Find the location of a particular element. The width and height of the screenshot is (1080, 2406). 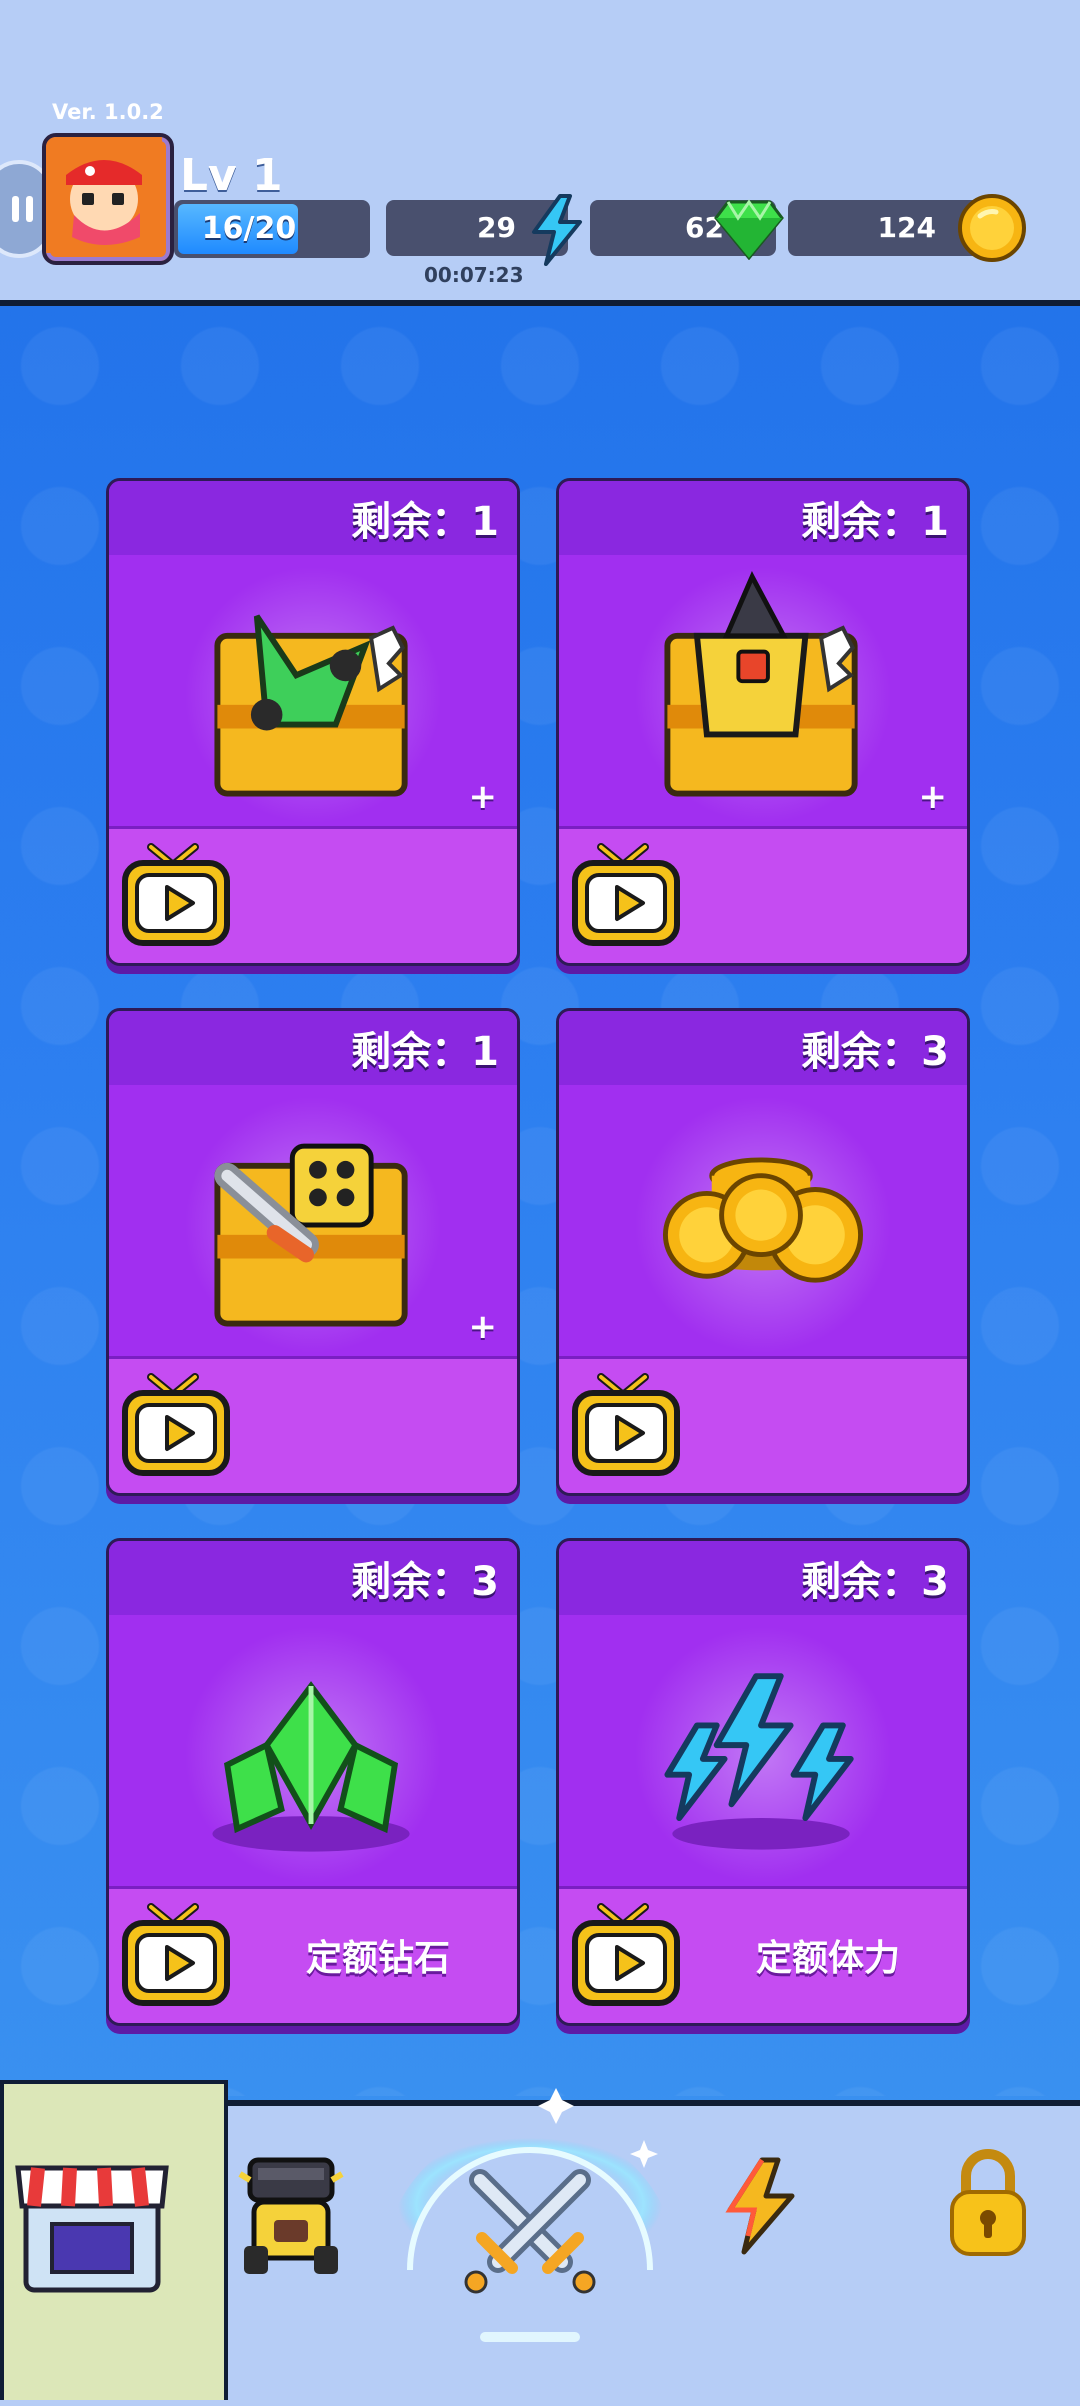

watch-ad-button: 定额体力 is located at coordinates (763, 1954).